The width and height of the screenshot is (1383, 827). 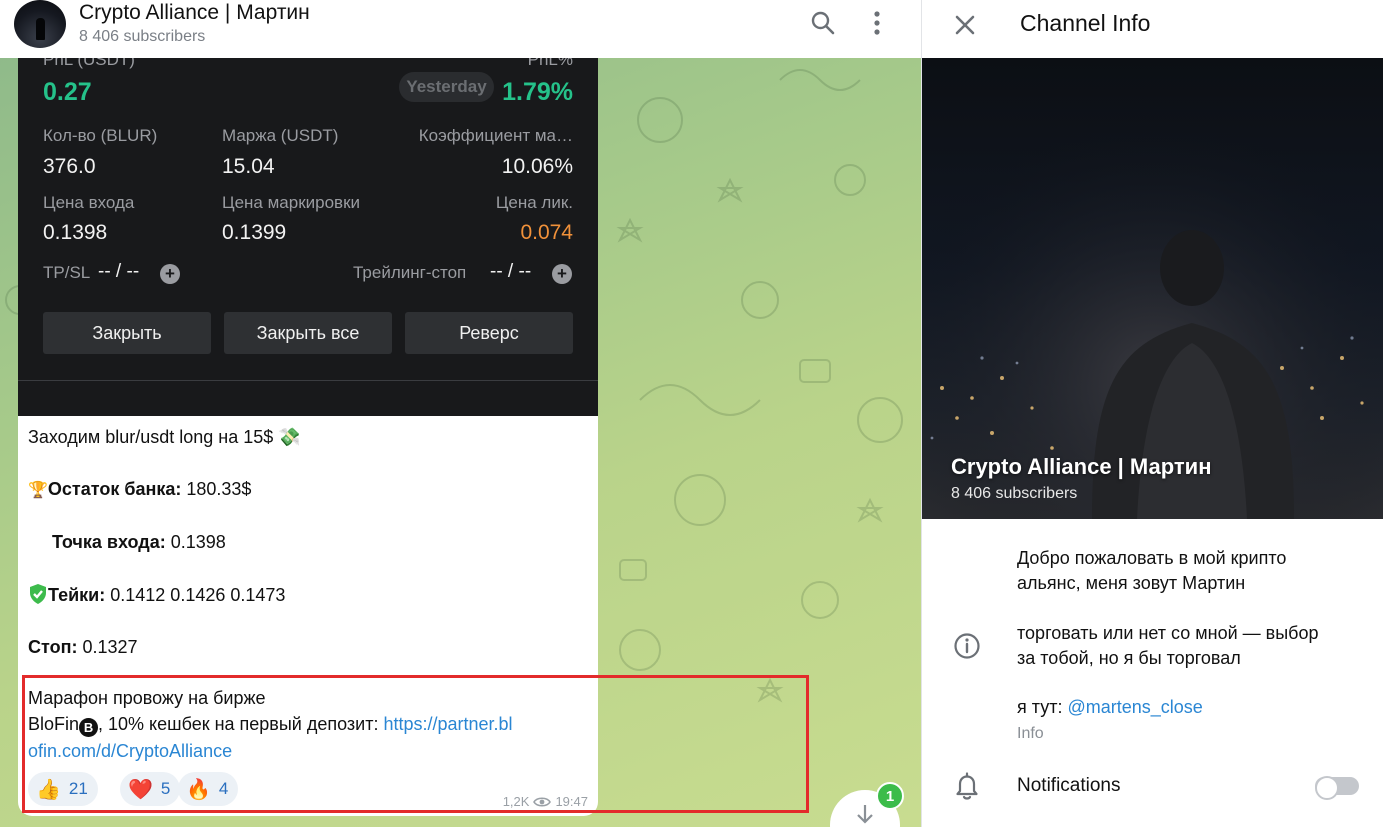 What do you see at coordinates (308, 380) in the screenshot?
I see `divider` at bounding box center [308, 380].